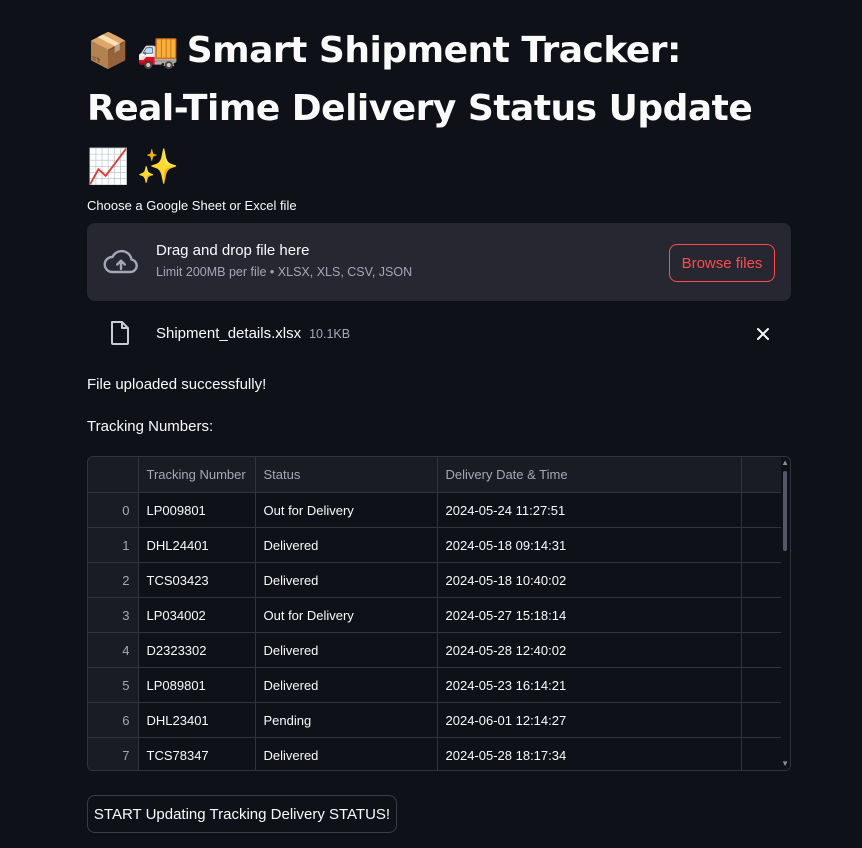 The image size is (862, 848). I want to click on column-header-status: Status, so click(346, 475).